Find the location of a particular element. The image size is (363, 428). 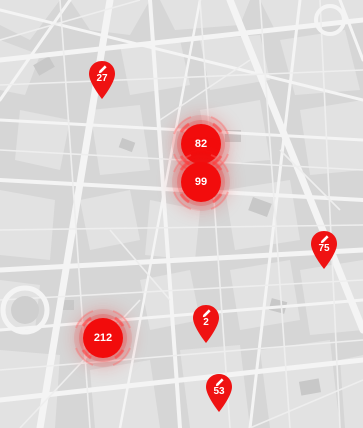

cluster-marker-99: 99 is located at coordinates (201, 182).